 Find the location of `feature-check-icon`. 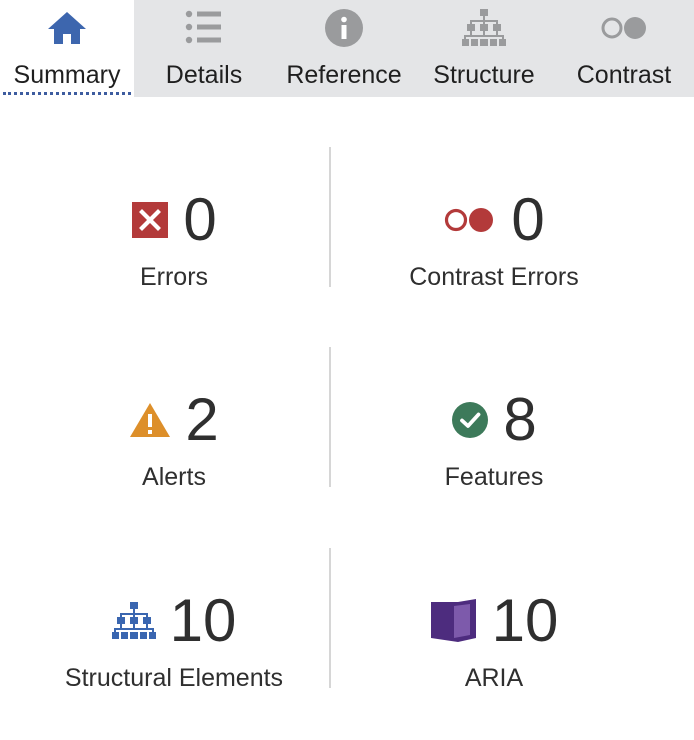

feature-check-icon is located at coordinates (470, 420).